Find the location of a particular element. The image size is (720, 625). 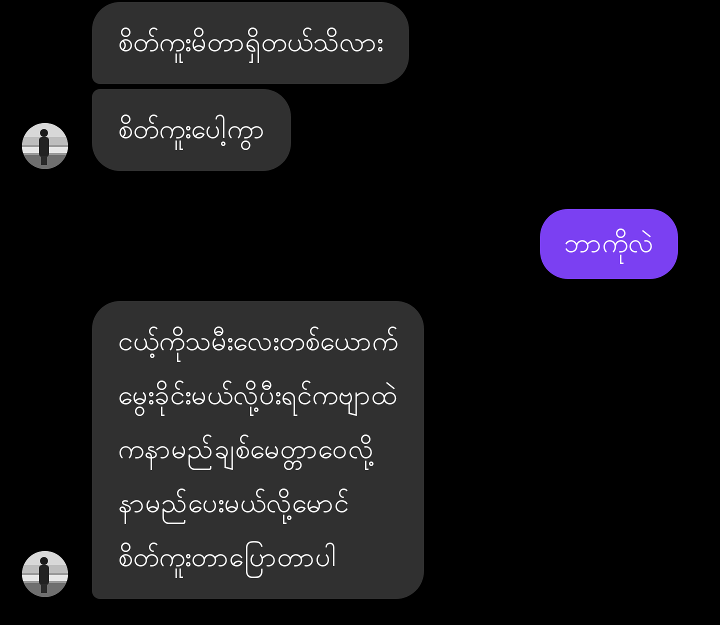

sent-message: ဘာကိုလဲ is located at coordinates (609, 244).